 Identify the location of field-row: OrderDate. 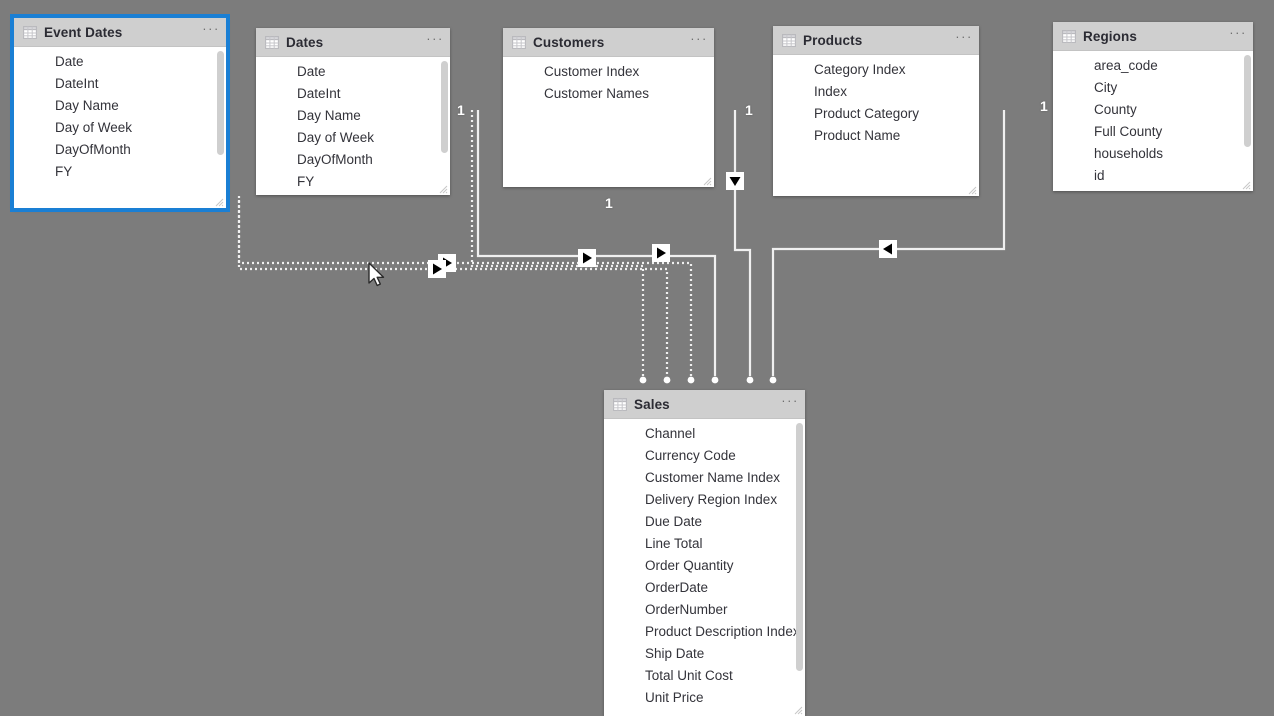
(704, 588).